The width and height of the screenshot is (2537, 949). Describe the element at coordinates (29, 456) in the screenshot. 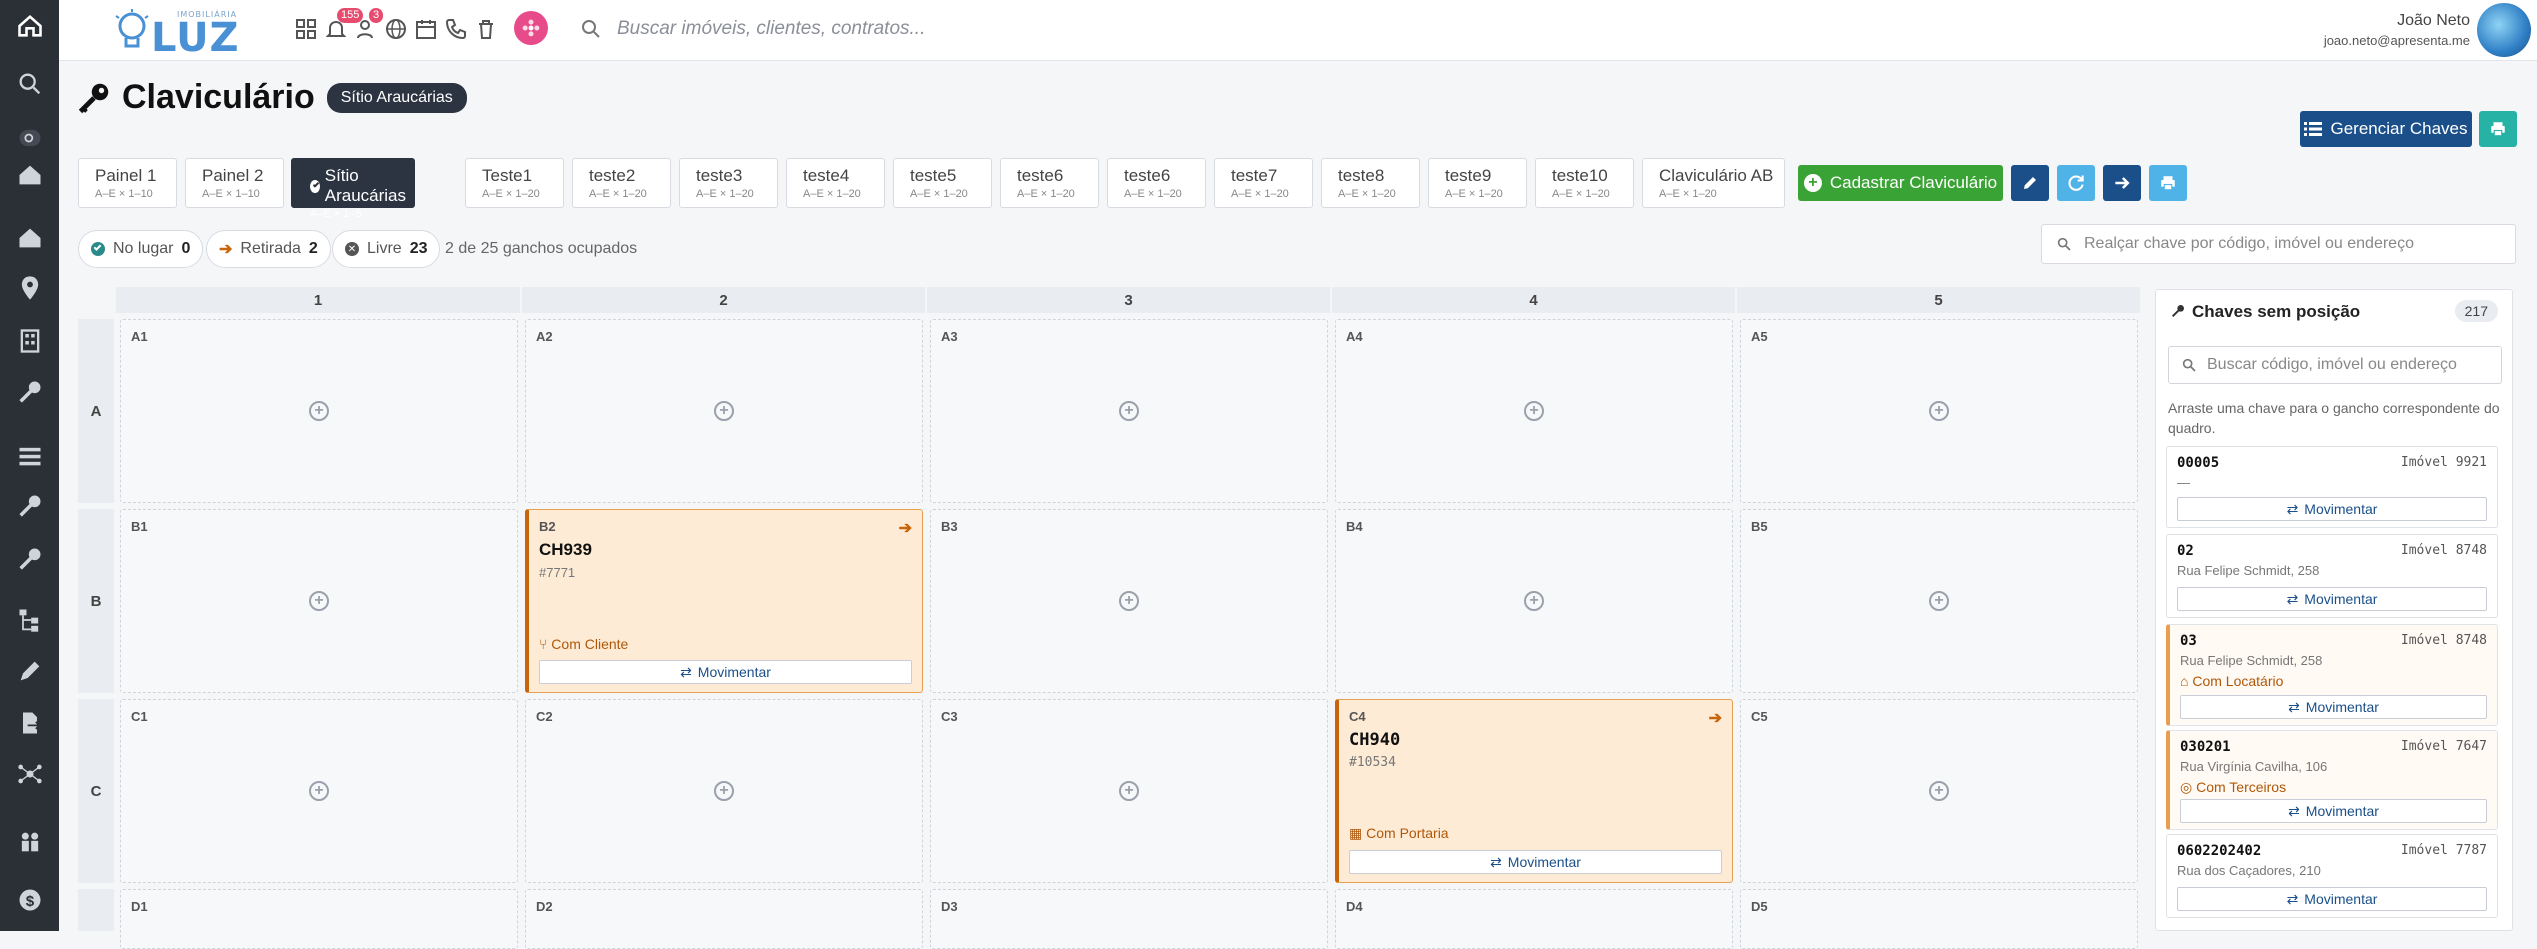

I see `list-icon` at that location.